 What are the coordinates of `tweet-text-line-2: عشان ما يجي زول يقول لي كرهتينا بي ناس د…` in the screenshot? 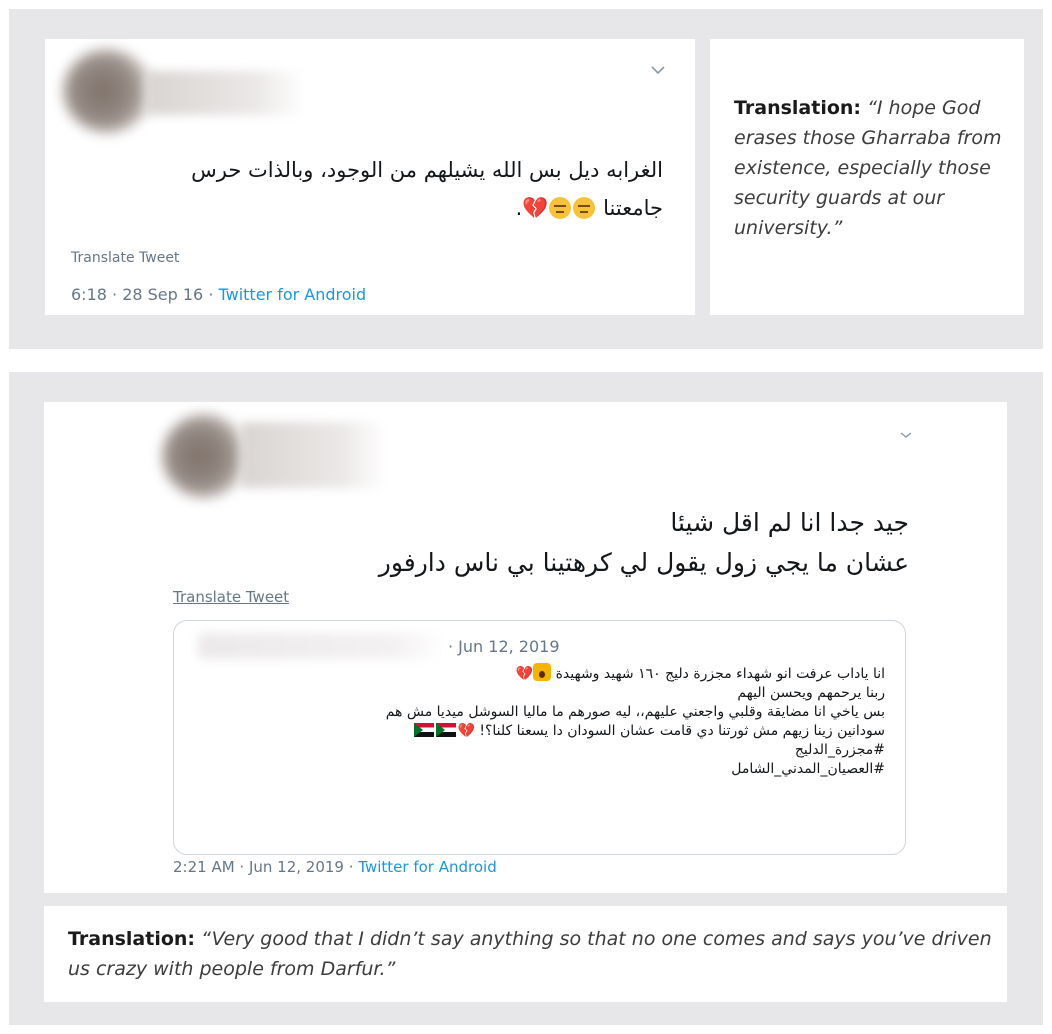 It's located at (643, 562).